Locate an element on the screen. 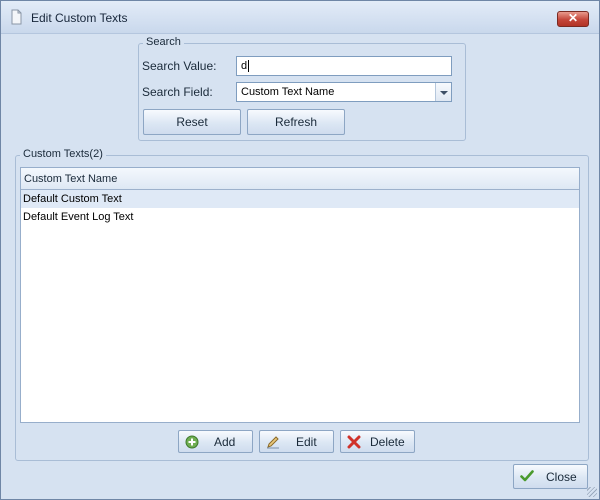  column-header-label: Custom Text Name is located at coordinates (71, 179).